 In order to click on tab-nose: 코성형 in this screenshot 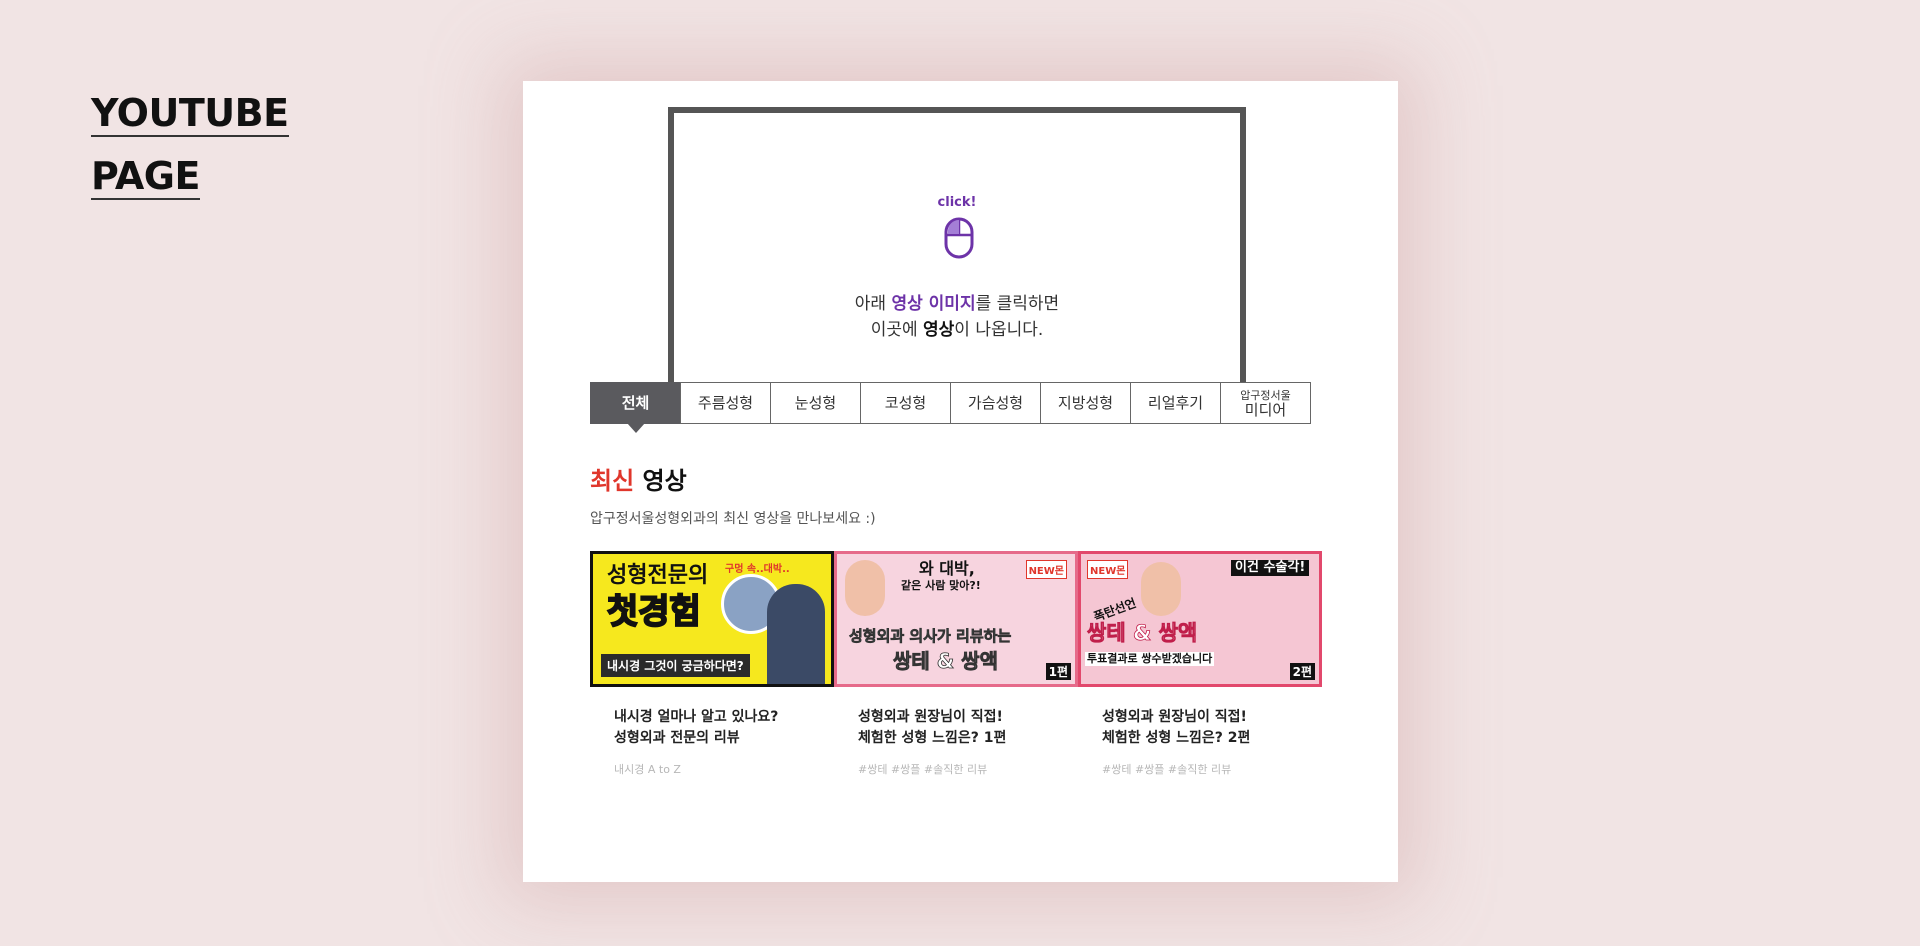, I will do `click(905, 403)`.